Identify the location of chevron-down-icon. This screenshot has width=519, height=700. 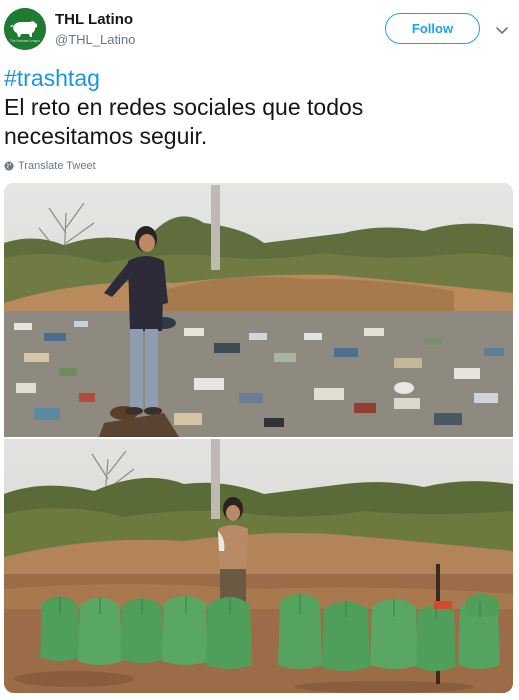
(502, 30).